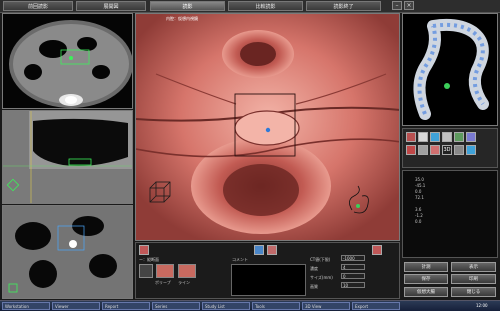  Describe the element at coordinates (321, 277) in the screenshot. I see `setting-label: サイズ(mm)` at that location.